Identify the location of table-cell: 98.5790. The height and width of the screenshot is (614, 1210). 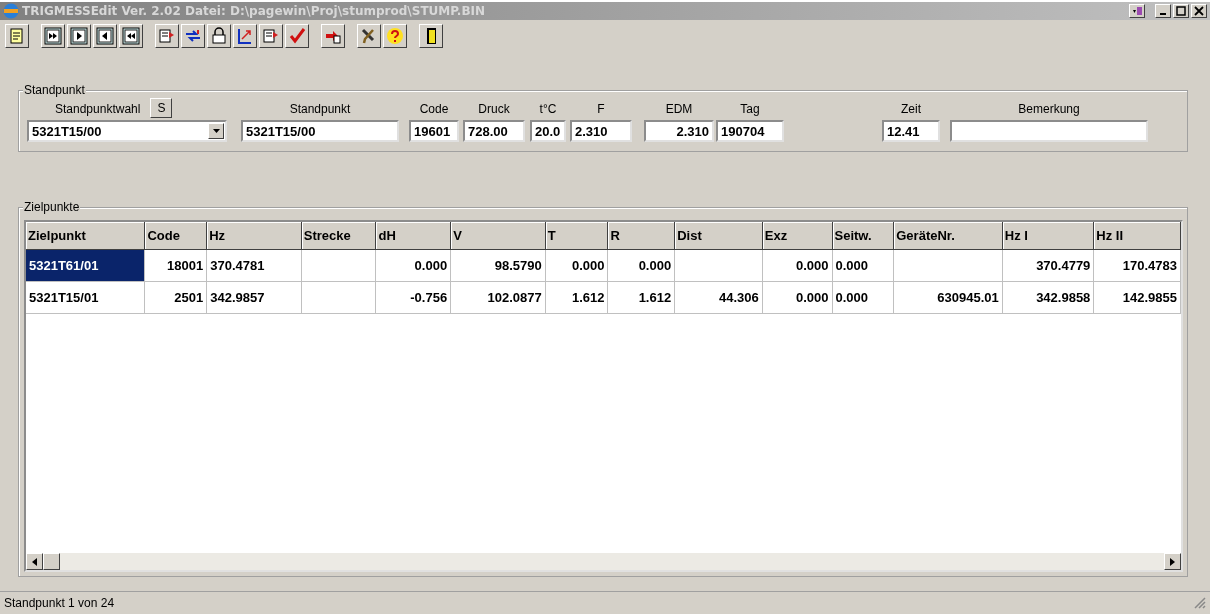
(498, 266).